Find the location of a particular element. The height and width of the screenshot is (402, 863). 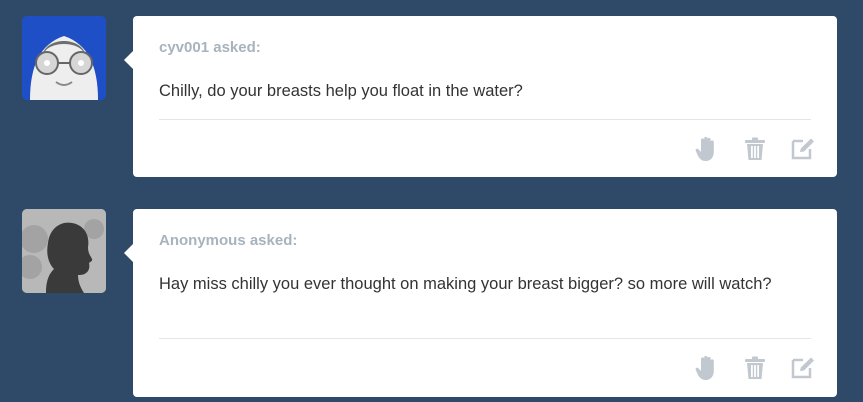

anonymous-silhouette-icon is located at coordinates (64, 251).